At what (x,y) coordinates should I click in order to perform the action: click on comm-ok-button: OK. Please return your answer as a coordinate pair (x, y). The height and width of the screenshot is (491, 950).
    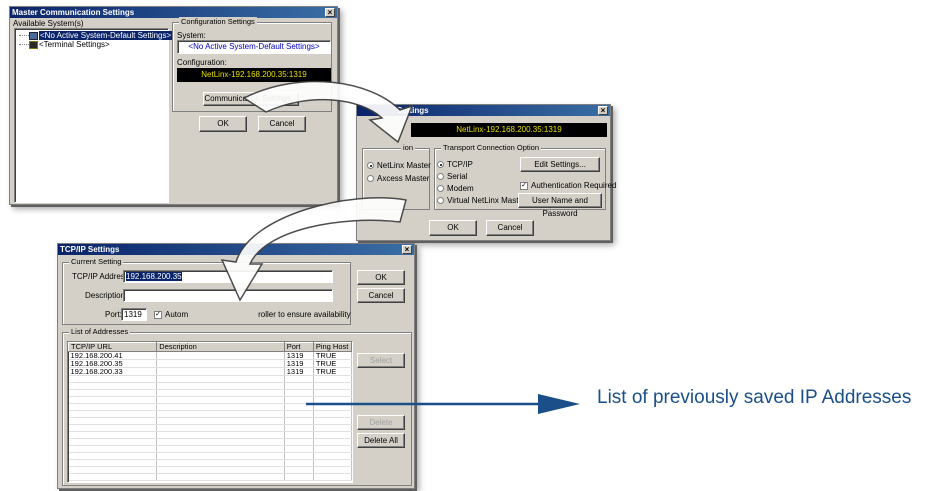
    Looking at the image, I should click on (453, 228).